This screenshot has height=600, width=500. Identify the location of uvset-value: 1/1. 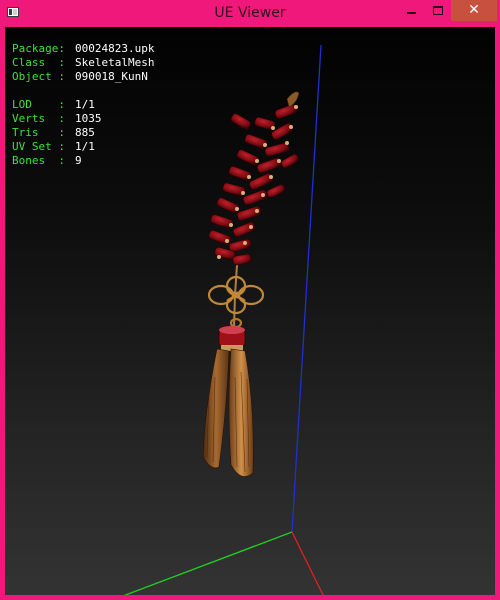
(85, 146).